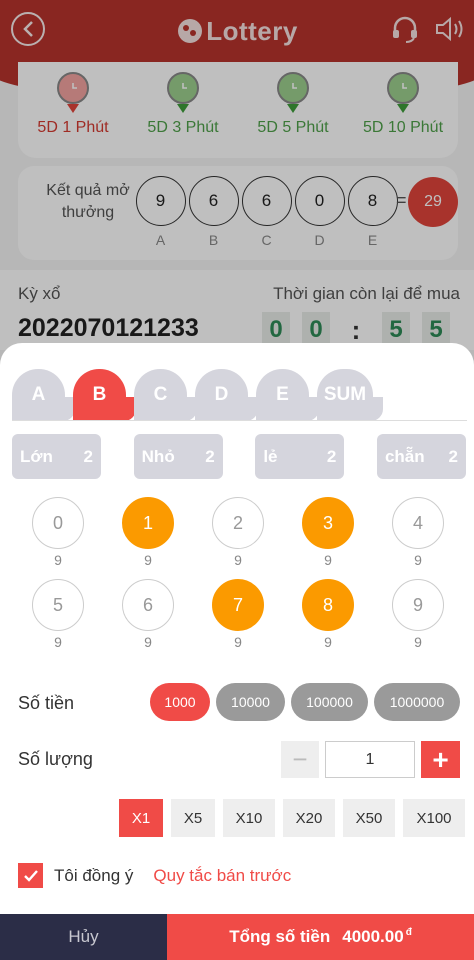 The image size is (474, 960). Describe the element at coordinates (56, 456) in the screenshot. I see `option-big-button: Lớn 2` at that location.